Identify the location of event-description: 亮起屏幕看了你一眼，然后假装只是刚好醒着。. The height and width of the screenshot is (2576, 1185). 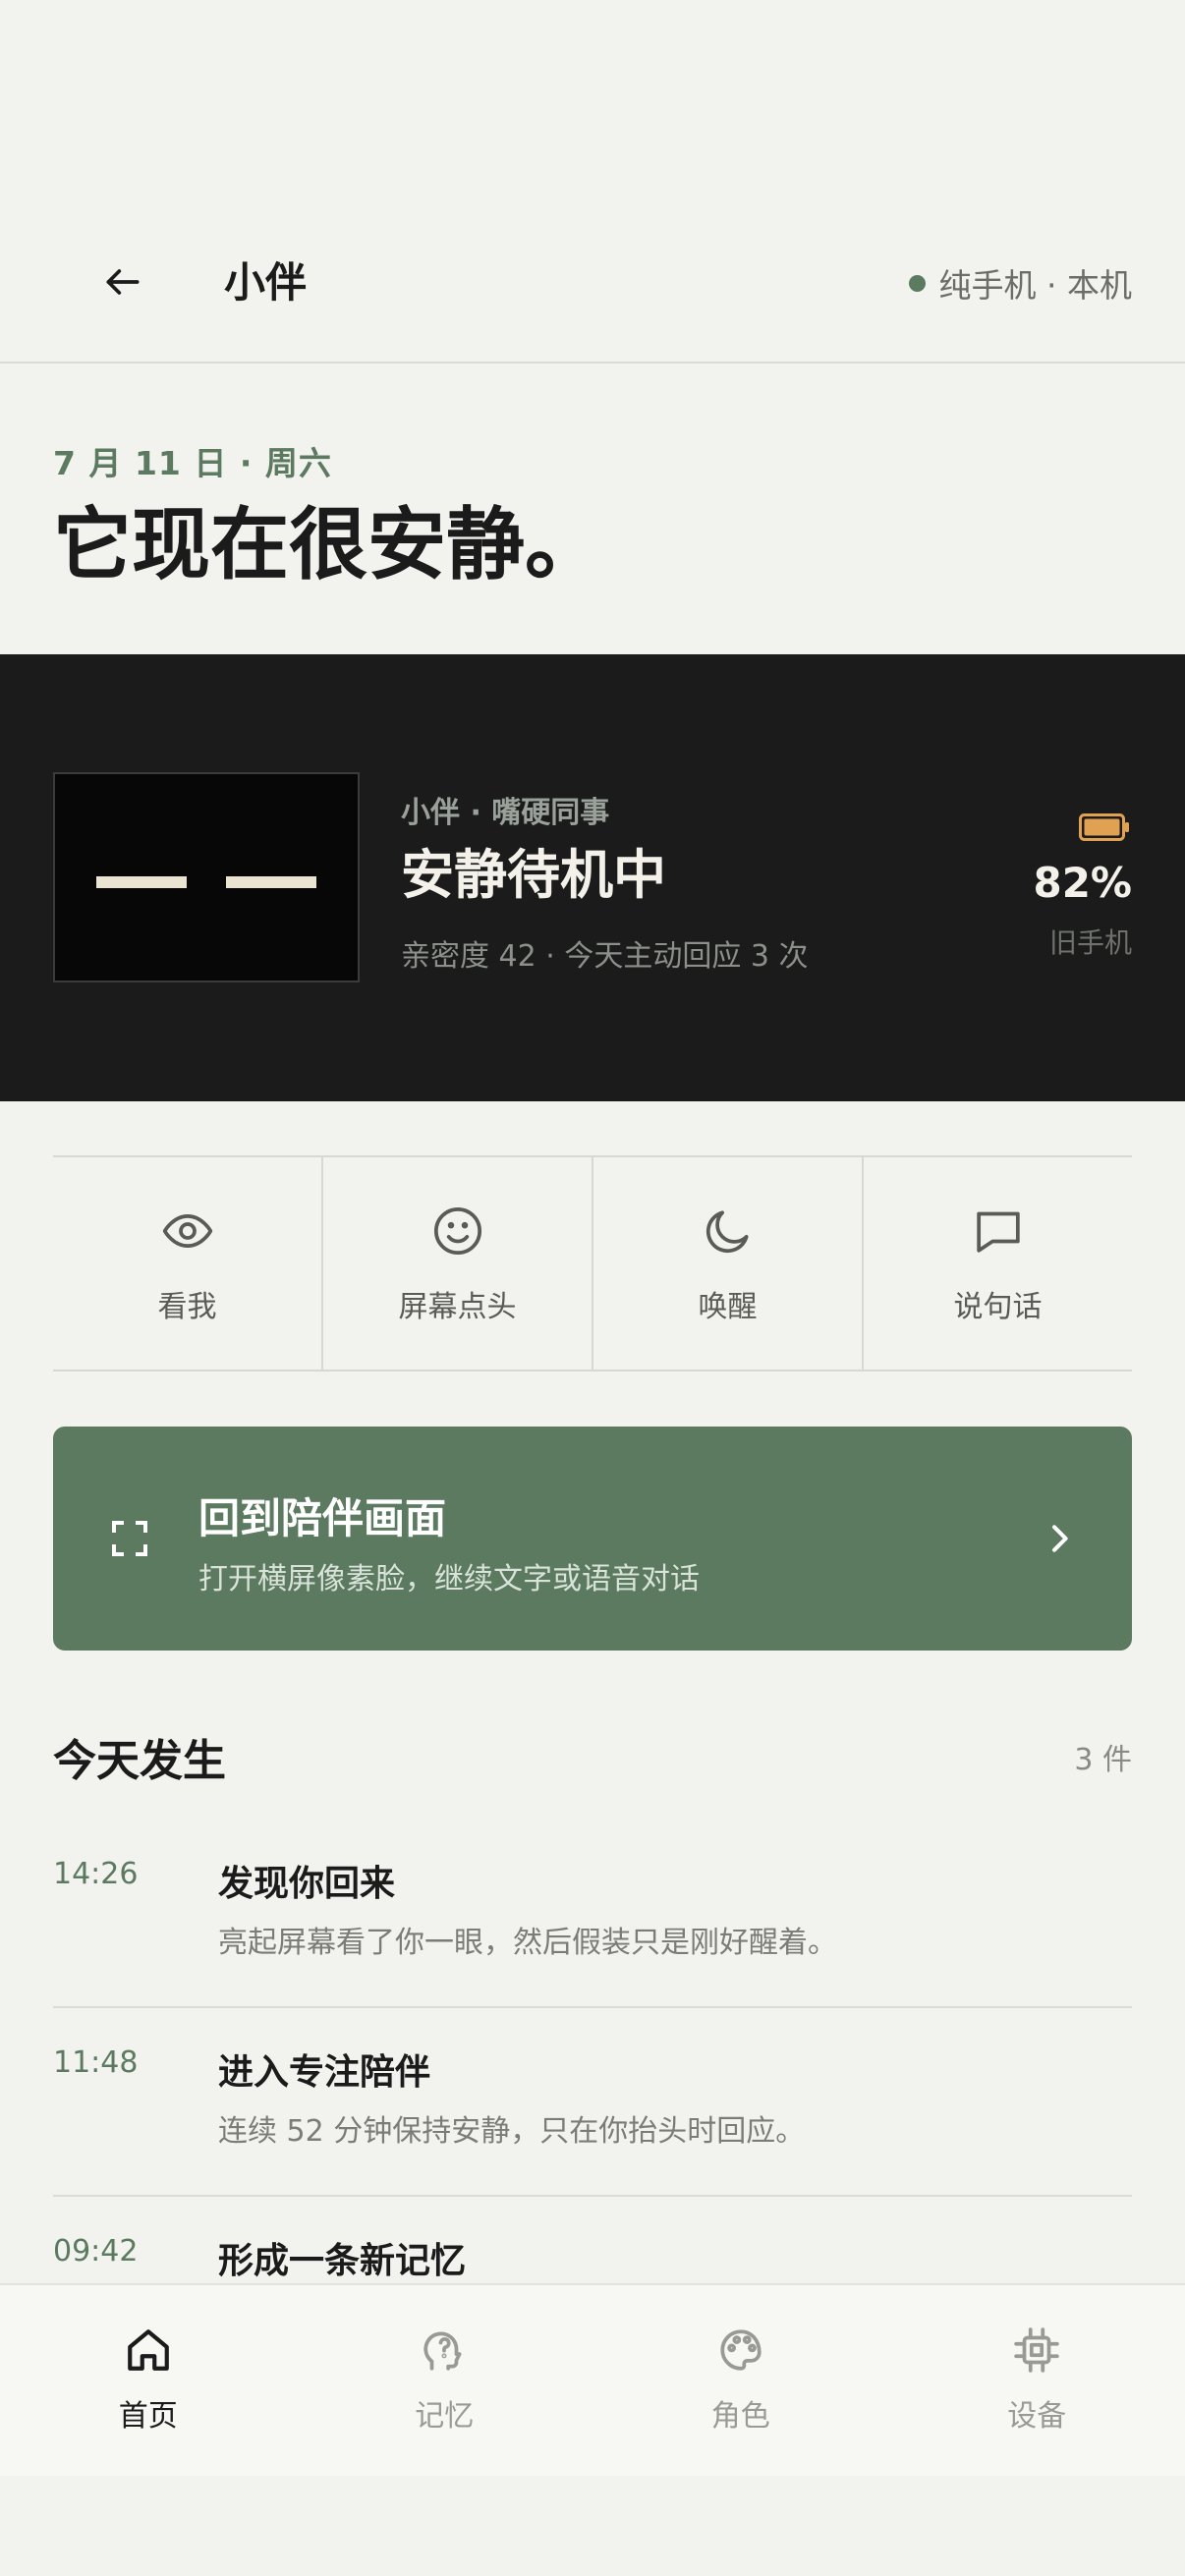
(528, 1943).